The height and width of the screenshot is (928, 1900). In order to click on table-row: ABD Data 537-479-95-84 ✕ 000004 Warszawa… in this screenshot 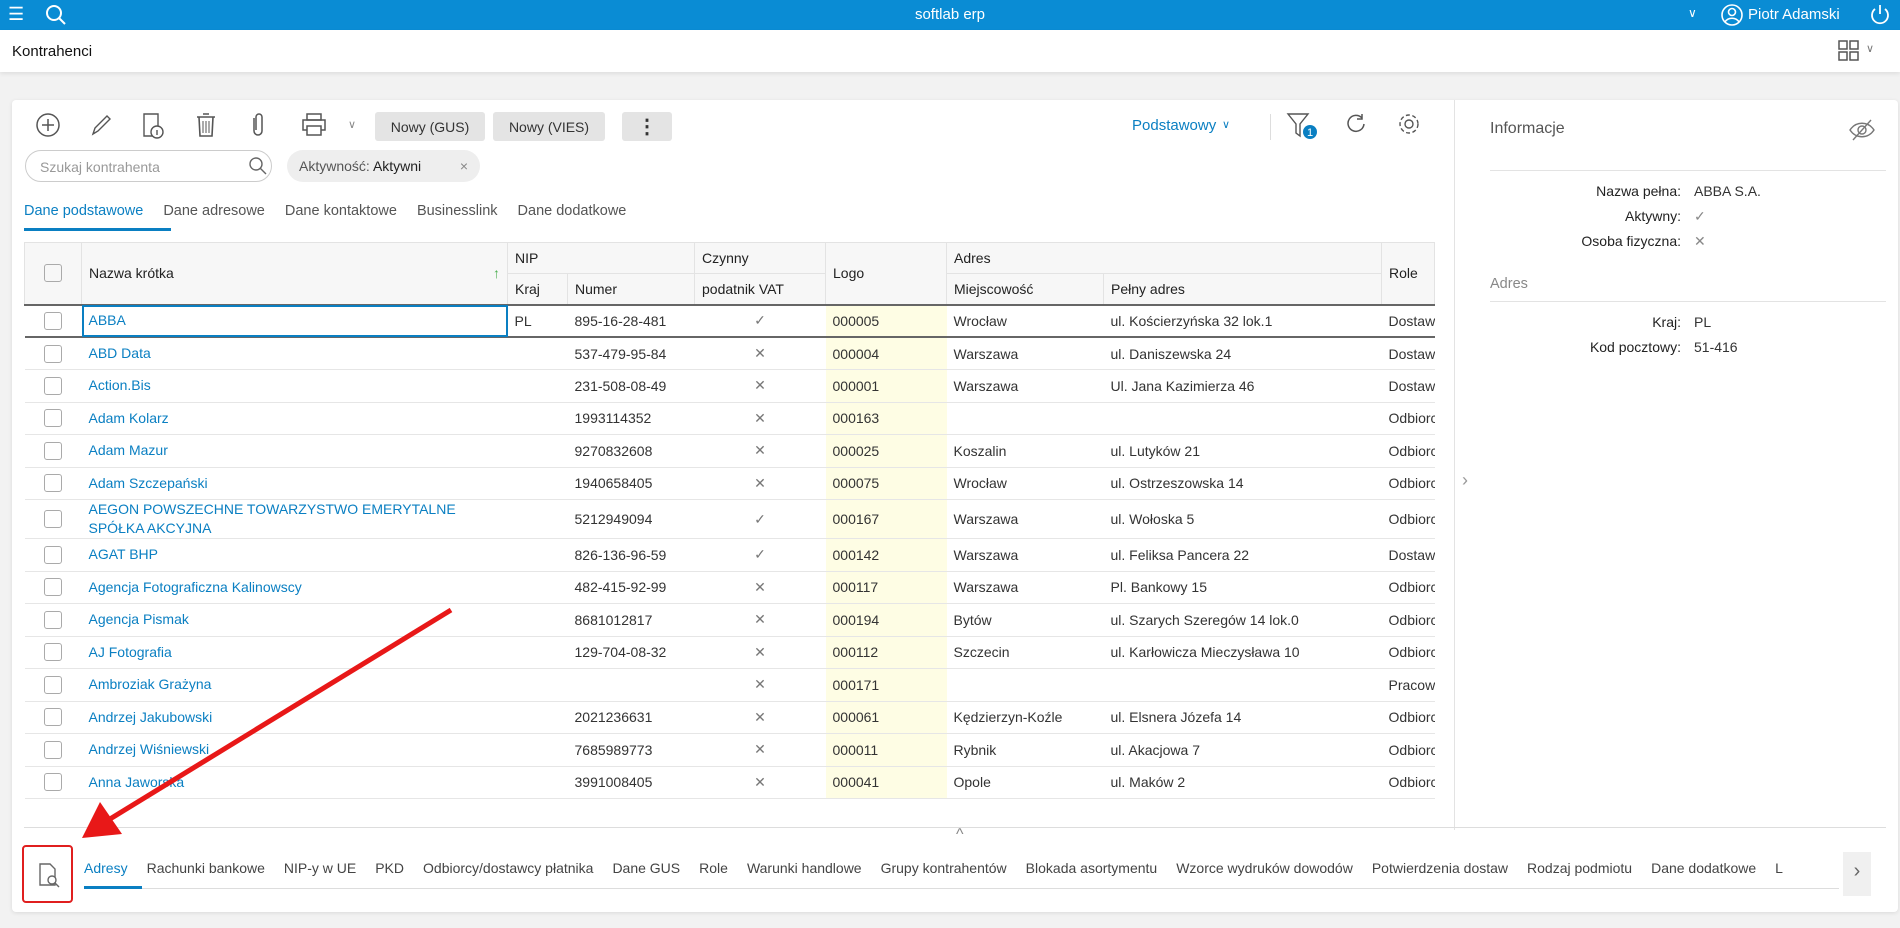, I will do `click(729, 353)`.